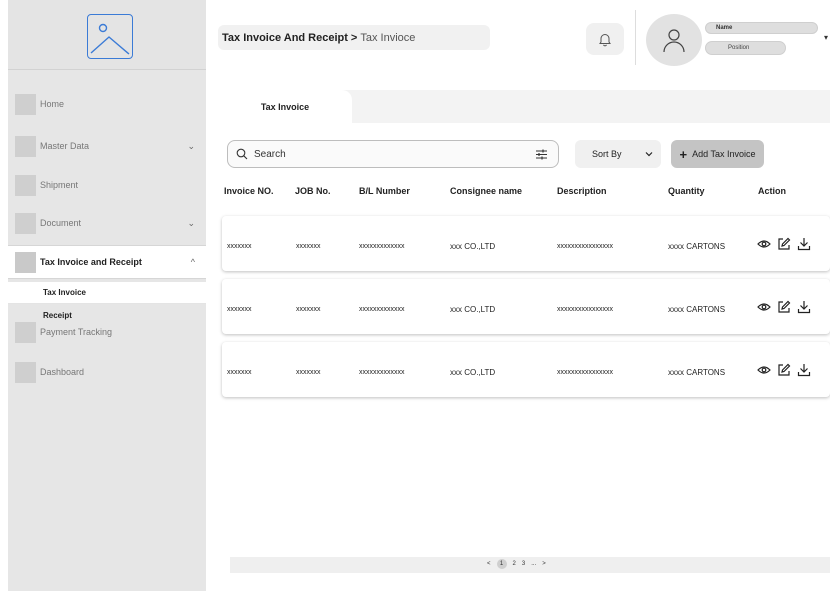  I want to click on sidebar-item-label: Home, so click(52, 104).